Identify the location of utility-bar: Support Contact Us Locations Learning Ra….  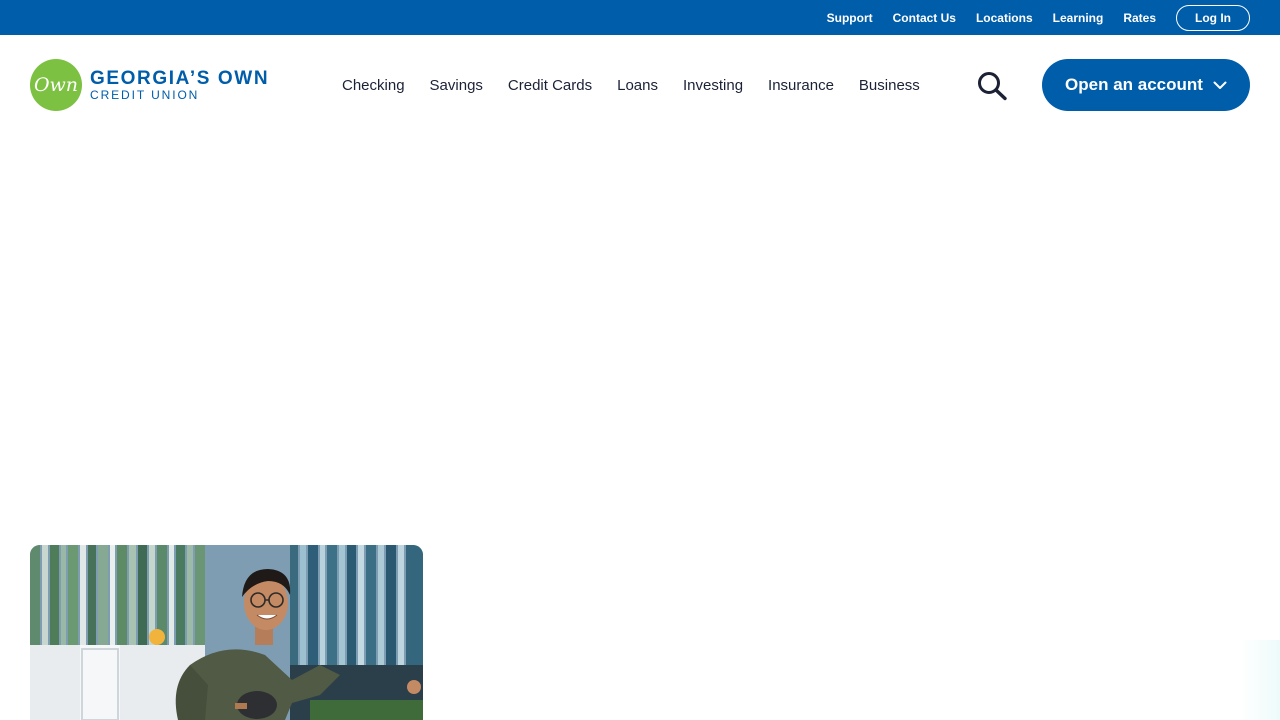
(640, 17).